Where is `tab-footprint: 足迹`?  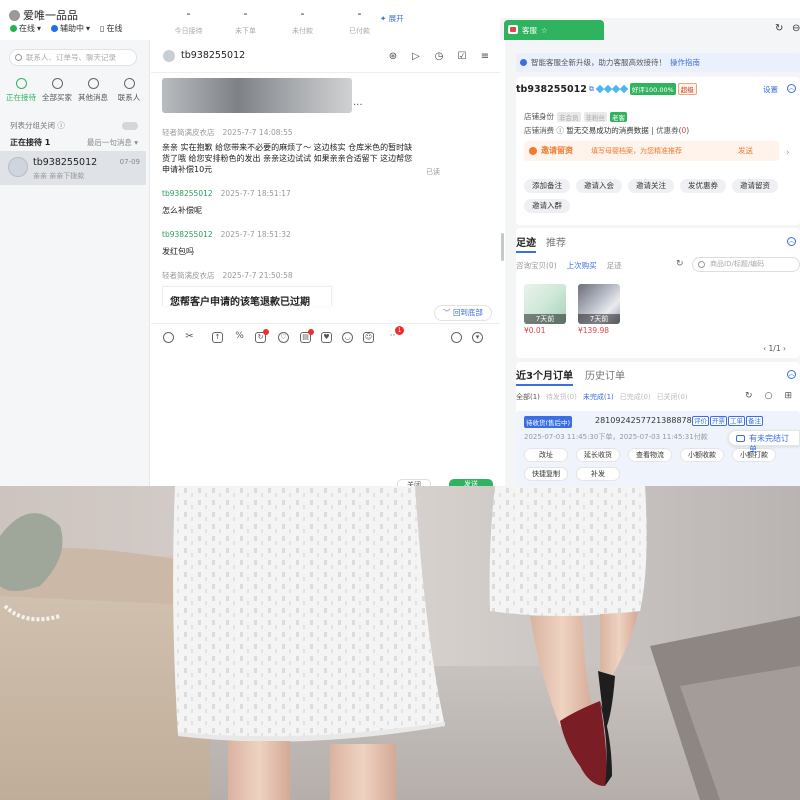
tab-footprint: 足迹 is located at coordinates (526, 243).